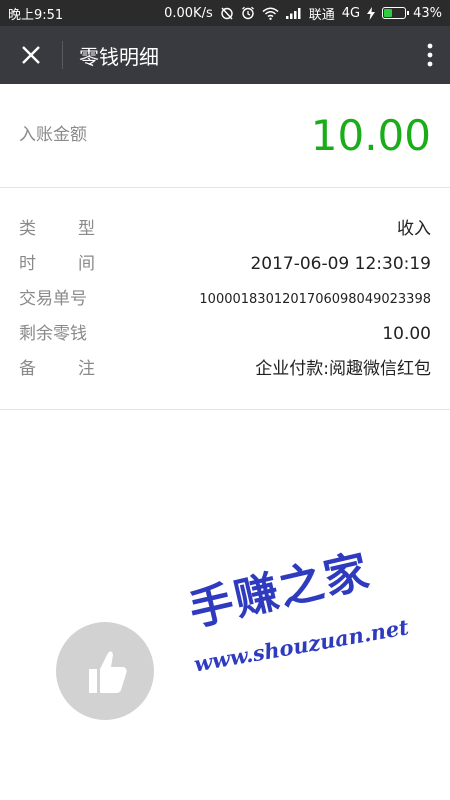 Image resolution: width=450 pixels, height=800 pixels. I want to click on nav-bar: 零钱明细, so click(225, 55).